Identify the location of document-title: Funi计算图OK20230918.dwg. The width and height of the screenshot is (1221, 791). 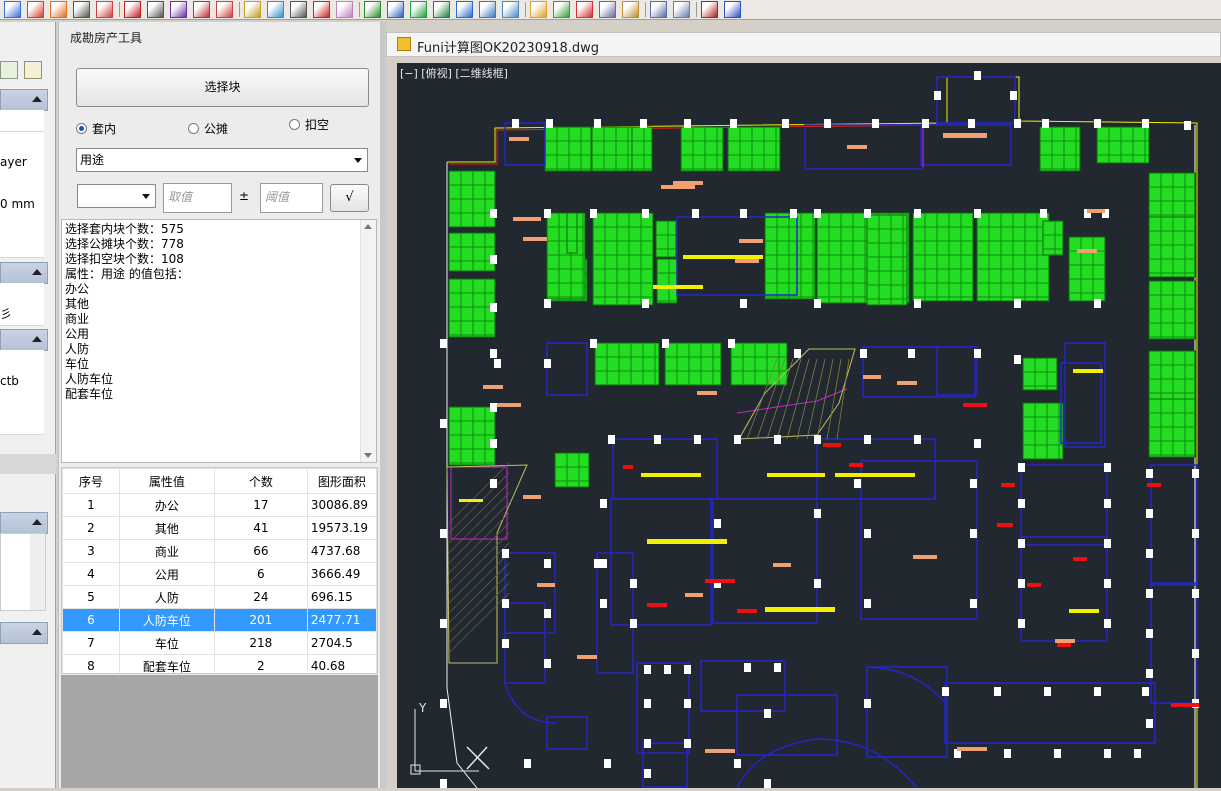
(508, 46).